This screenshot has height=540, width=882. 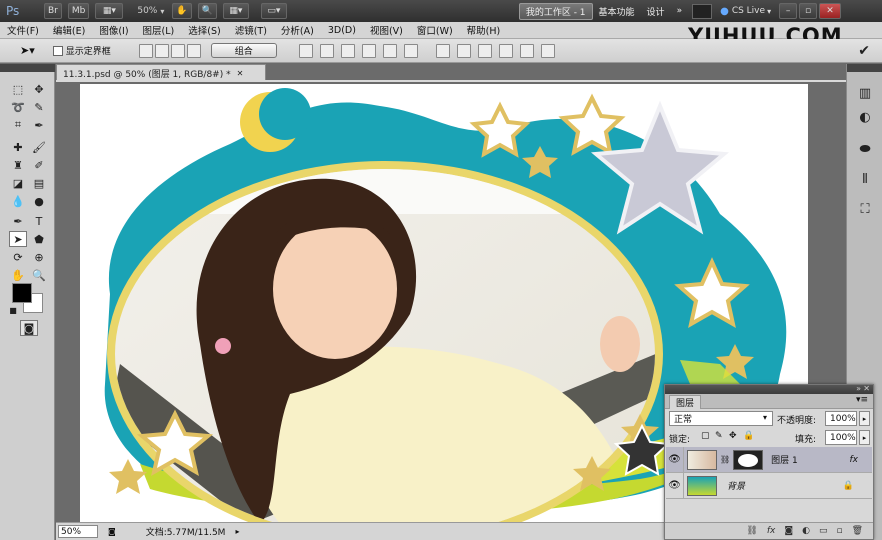 What do you see at coordinates (18, 125) in the screenshot?
I see `crop-tool-icon: ⌗` at bounding box center [18, 125].